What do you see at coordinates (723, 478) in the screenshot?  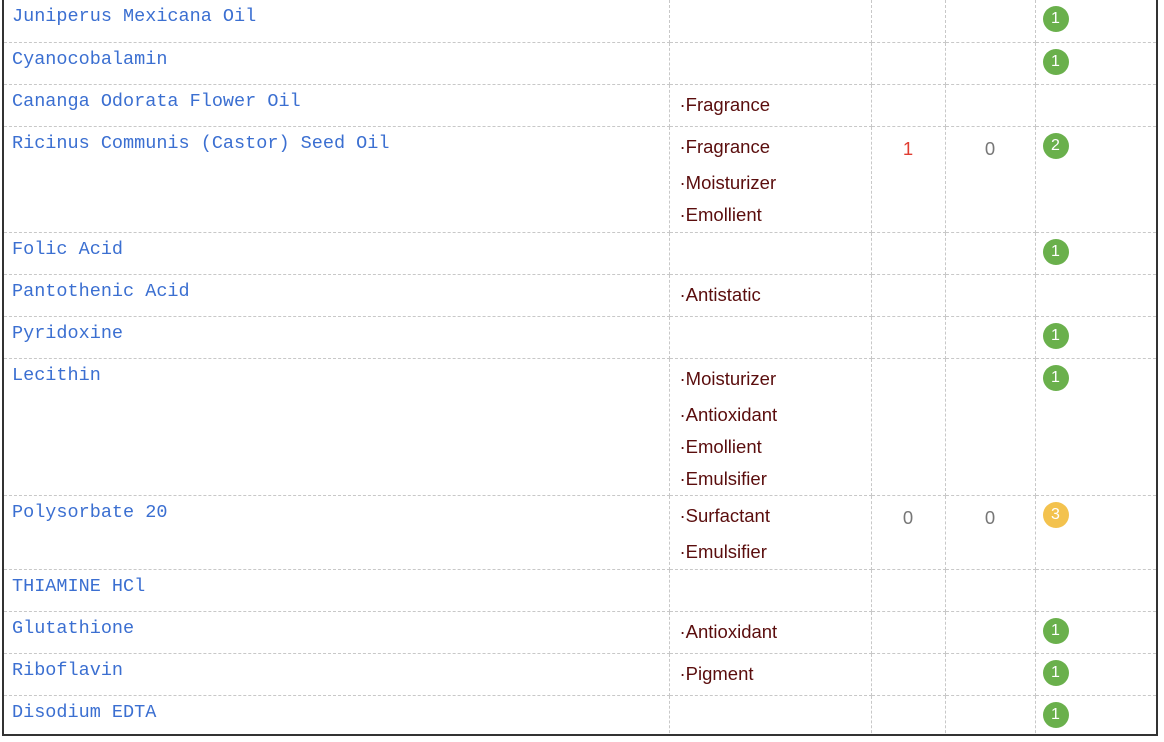 I see `function-tag: ·Emulsifier` at bounding box center [723, 478].